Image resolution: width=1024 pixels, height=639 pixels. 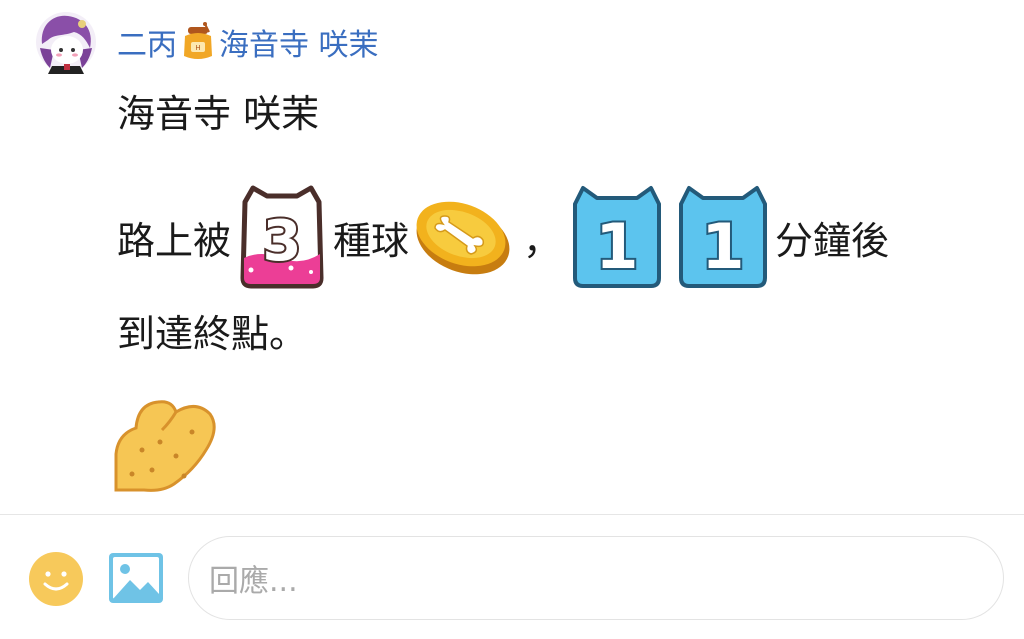 I want to click on cookie-sticker, so click(x=165, y=446).